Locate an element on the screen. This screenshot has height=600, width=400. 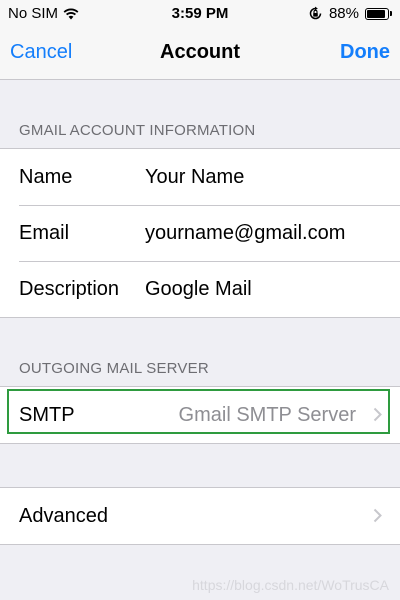
battery-fill is located at coordinates (376, 13).